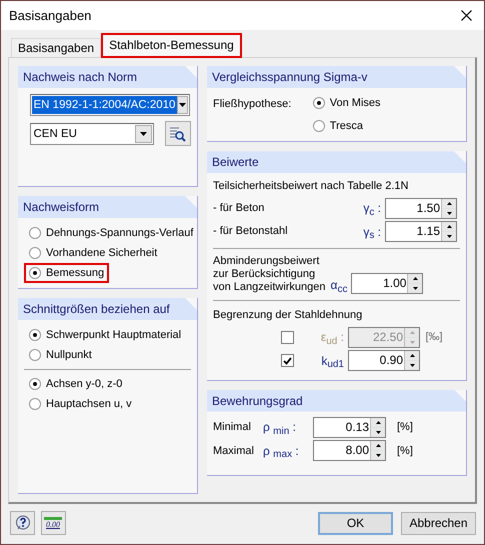 The image size is (485, 545). Describe the element at coordinates (171, 45) in the screenshot. I see `tab: Stahlbeton-Bemessung` at that location.